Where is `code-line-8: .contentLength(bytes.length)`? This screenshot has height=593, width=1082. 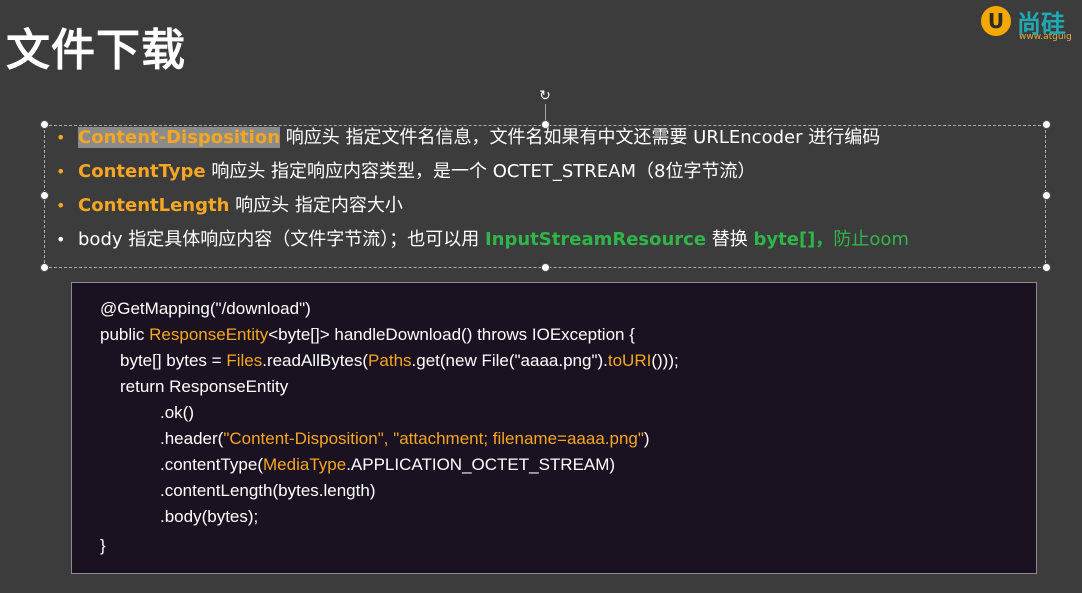
code-line-8: .contentLength(bytes.length) is located at coordinates (268, 490).